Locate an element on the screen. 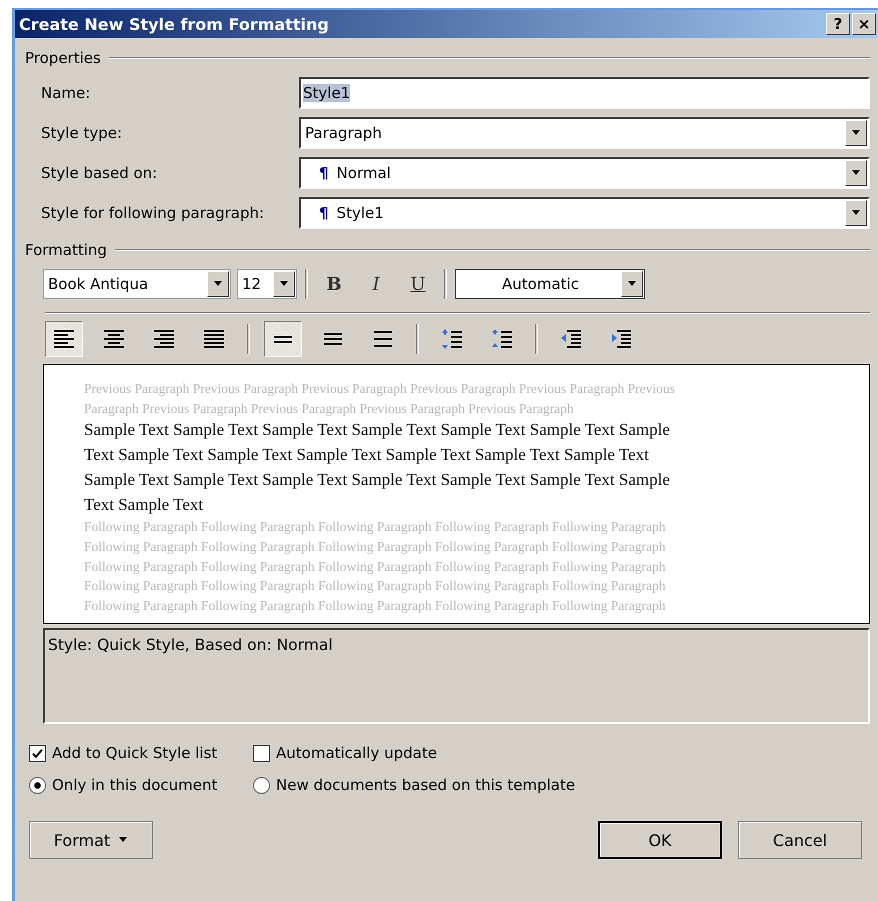 This screenshot has height=901, width=878. group-label: Formatting is located at coordinates (66, 250).